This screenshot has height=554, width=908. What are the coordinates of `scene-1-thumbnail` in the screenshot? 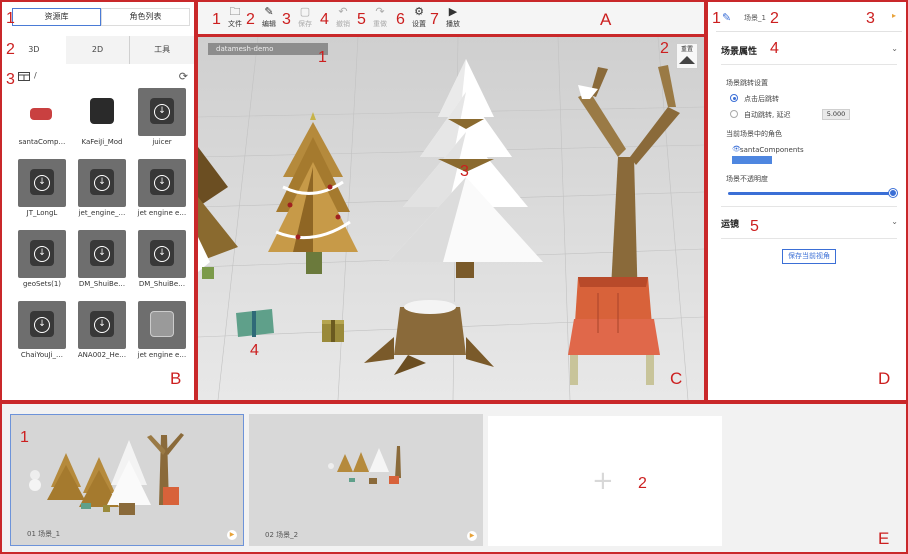 It's located at (127, 480).